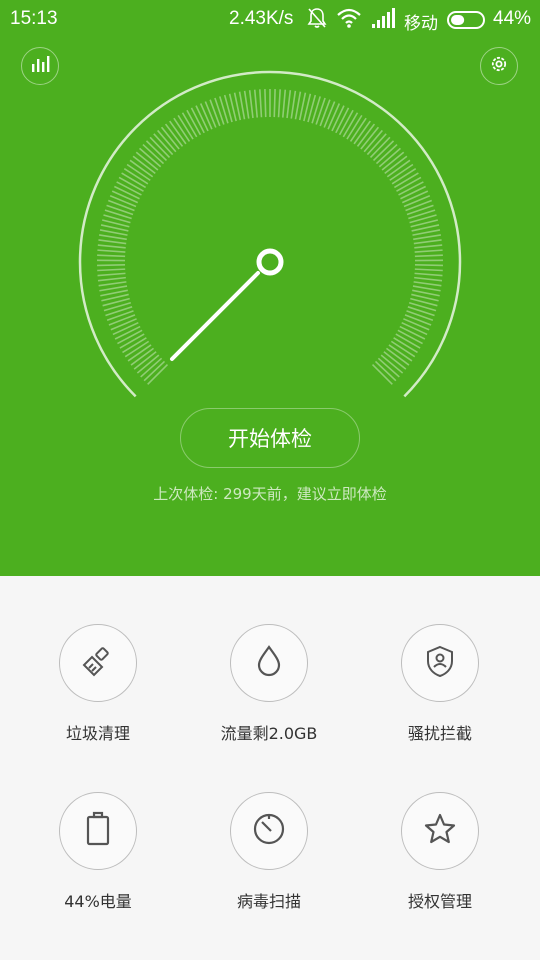 Image resolution: width=540 pixels, height=960 pixels. I want to click on shield-user-icon, so click(440, 663).